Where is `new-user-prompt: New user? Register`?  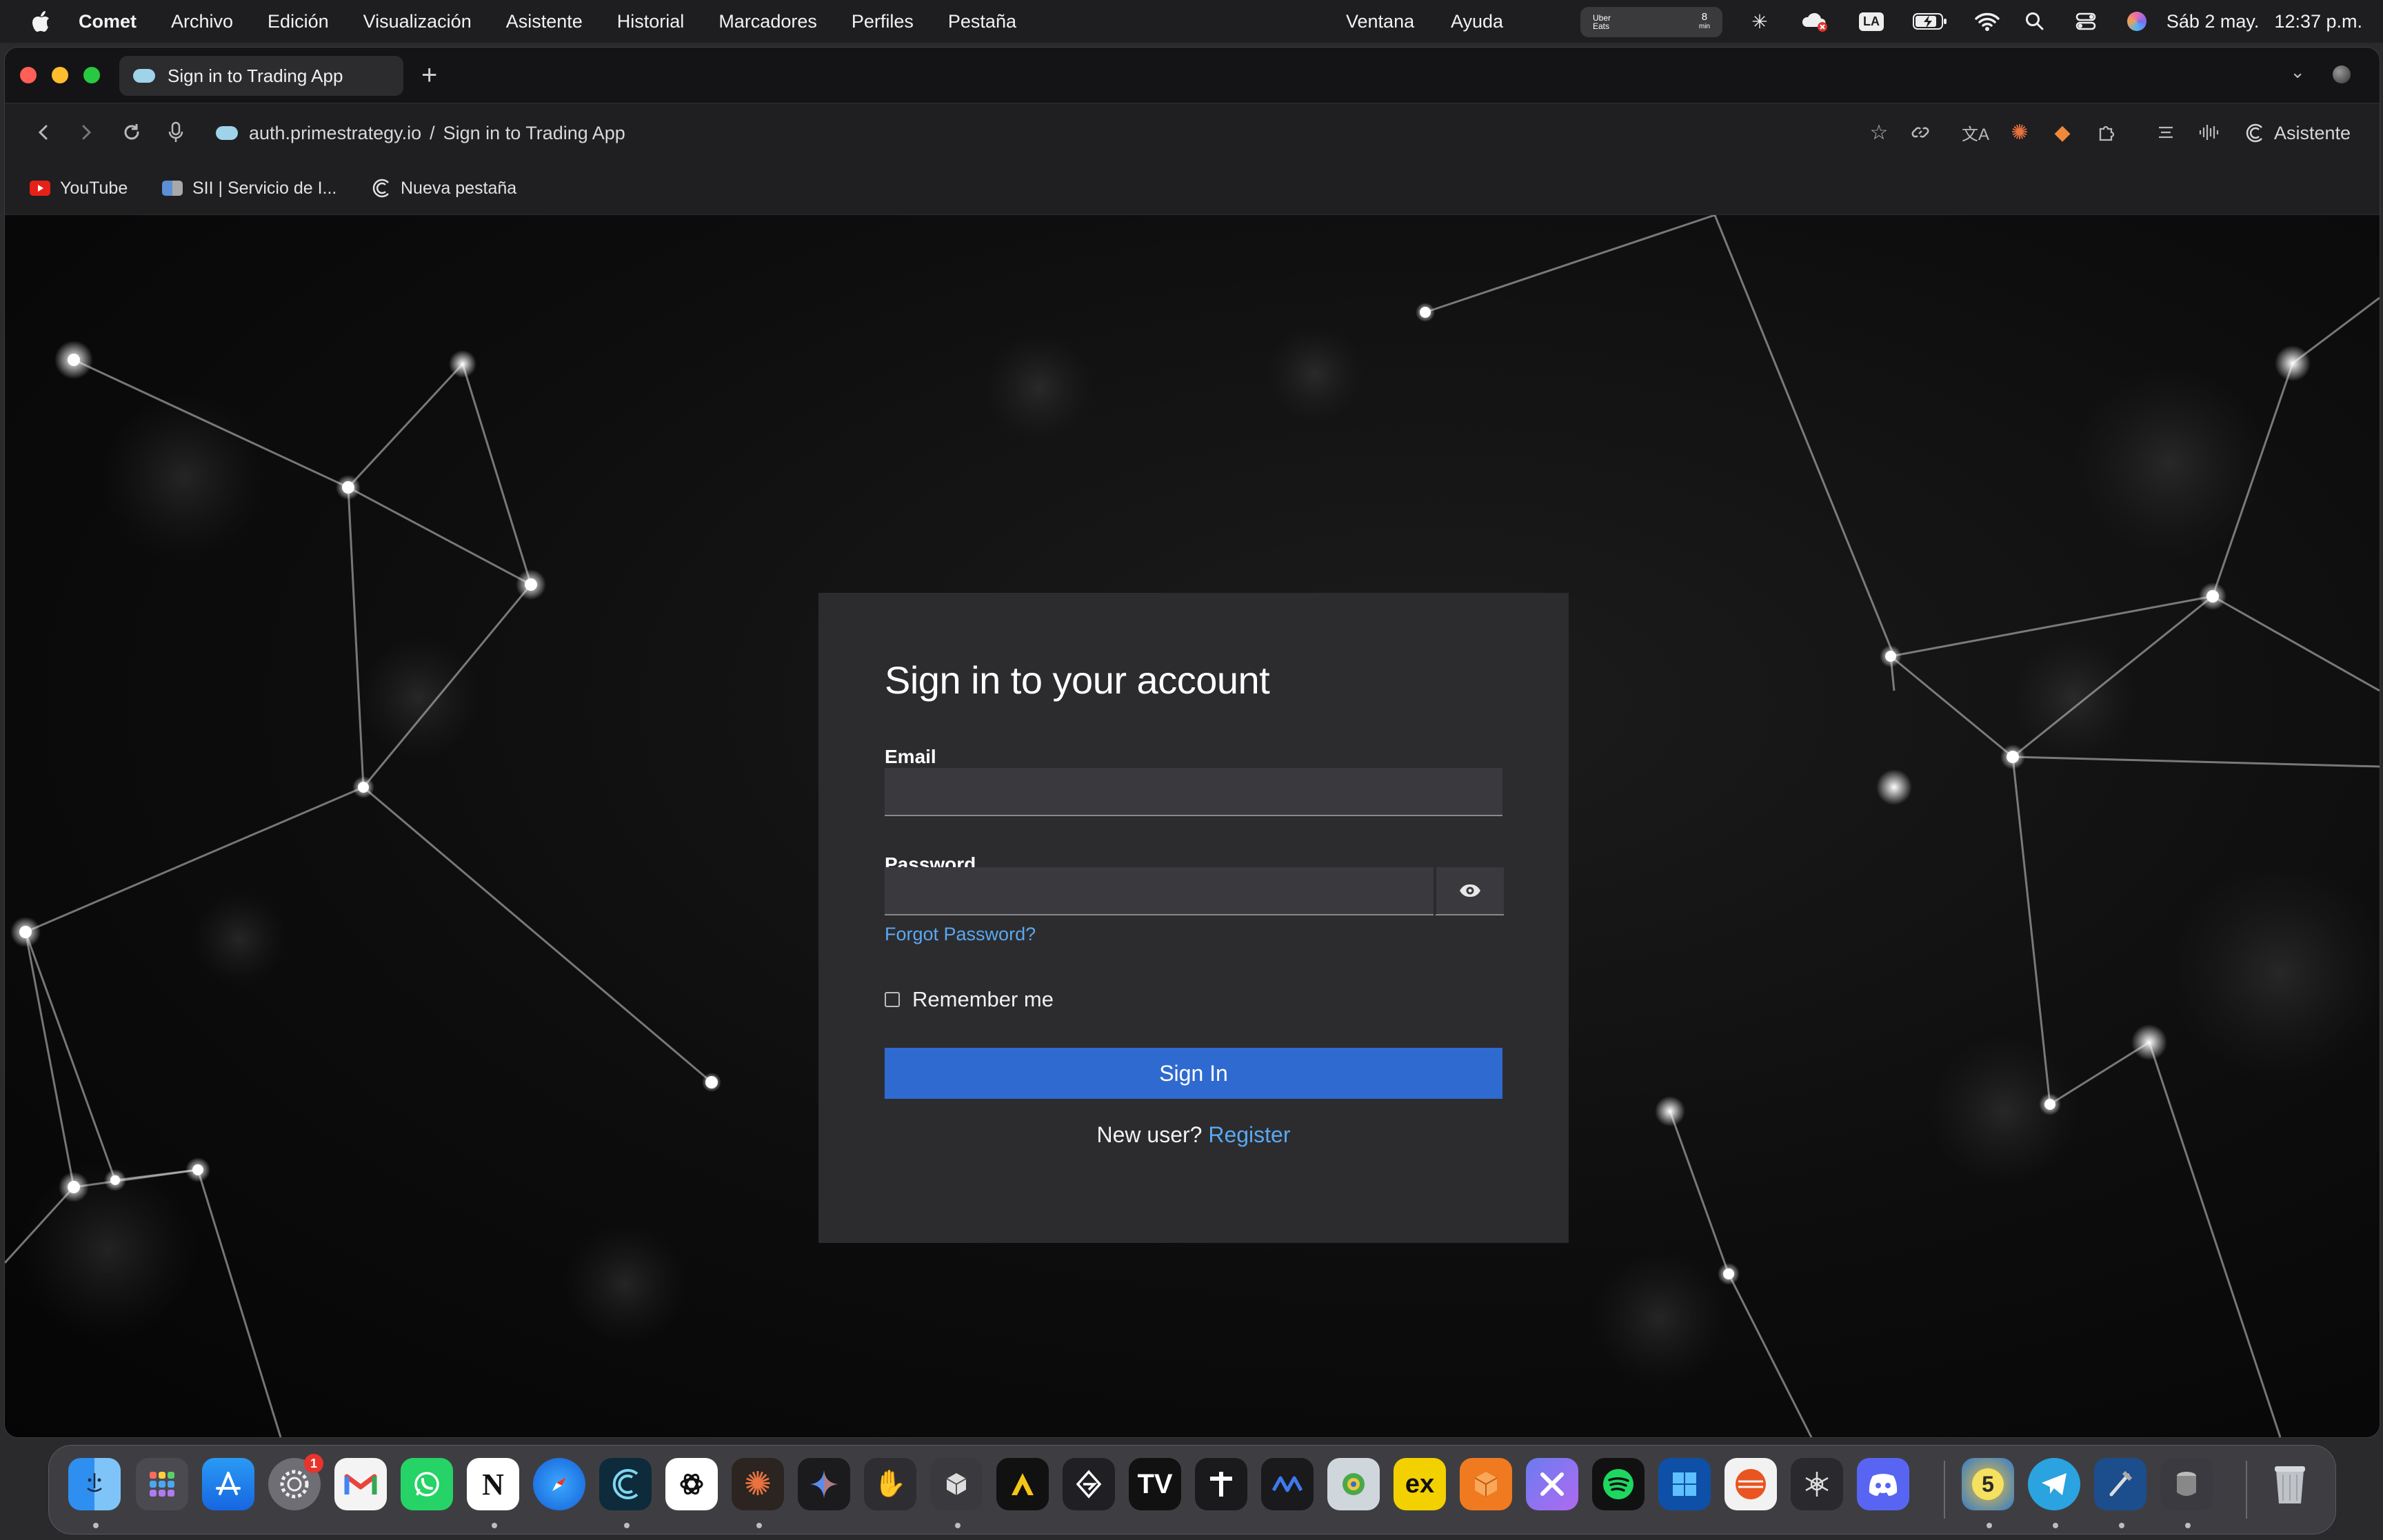
new-user-prompt: New user? Register is located at coordinates (1193, 1135).